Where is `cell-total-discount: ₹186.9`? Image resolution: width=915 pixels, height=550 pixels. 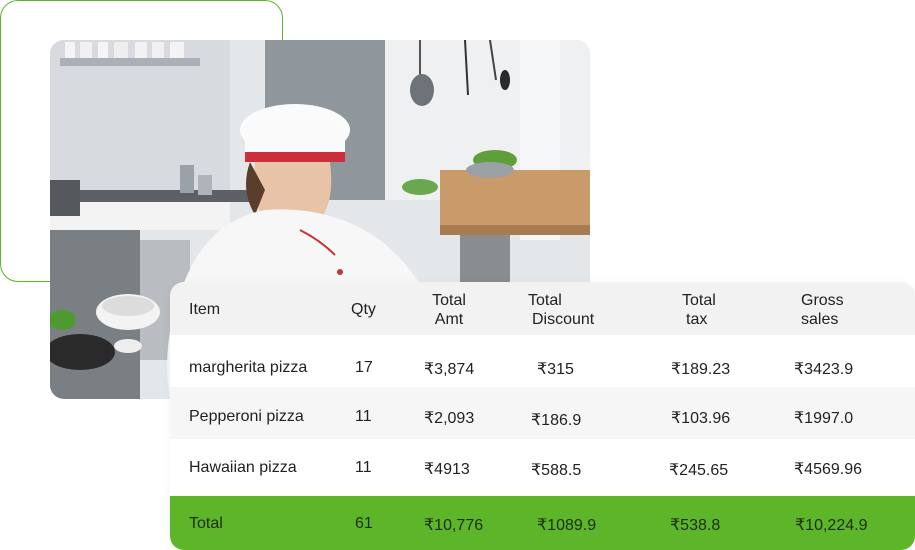 cell-total-discount: ₹186.9 is located at coordinates (556, 420).